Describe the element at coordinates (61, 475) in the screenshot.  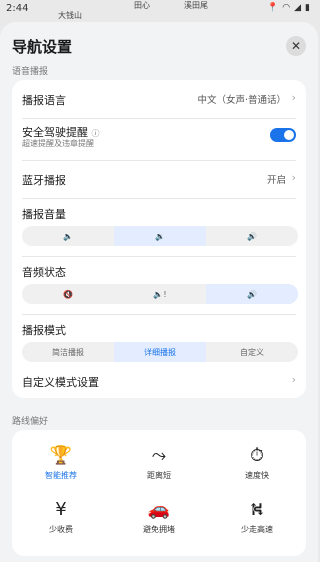
I see `route-option-label: 智能推荐` at that location.